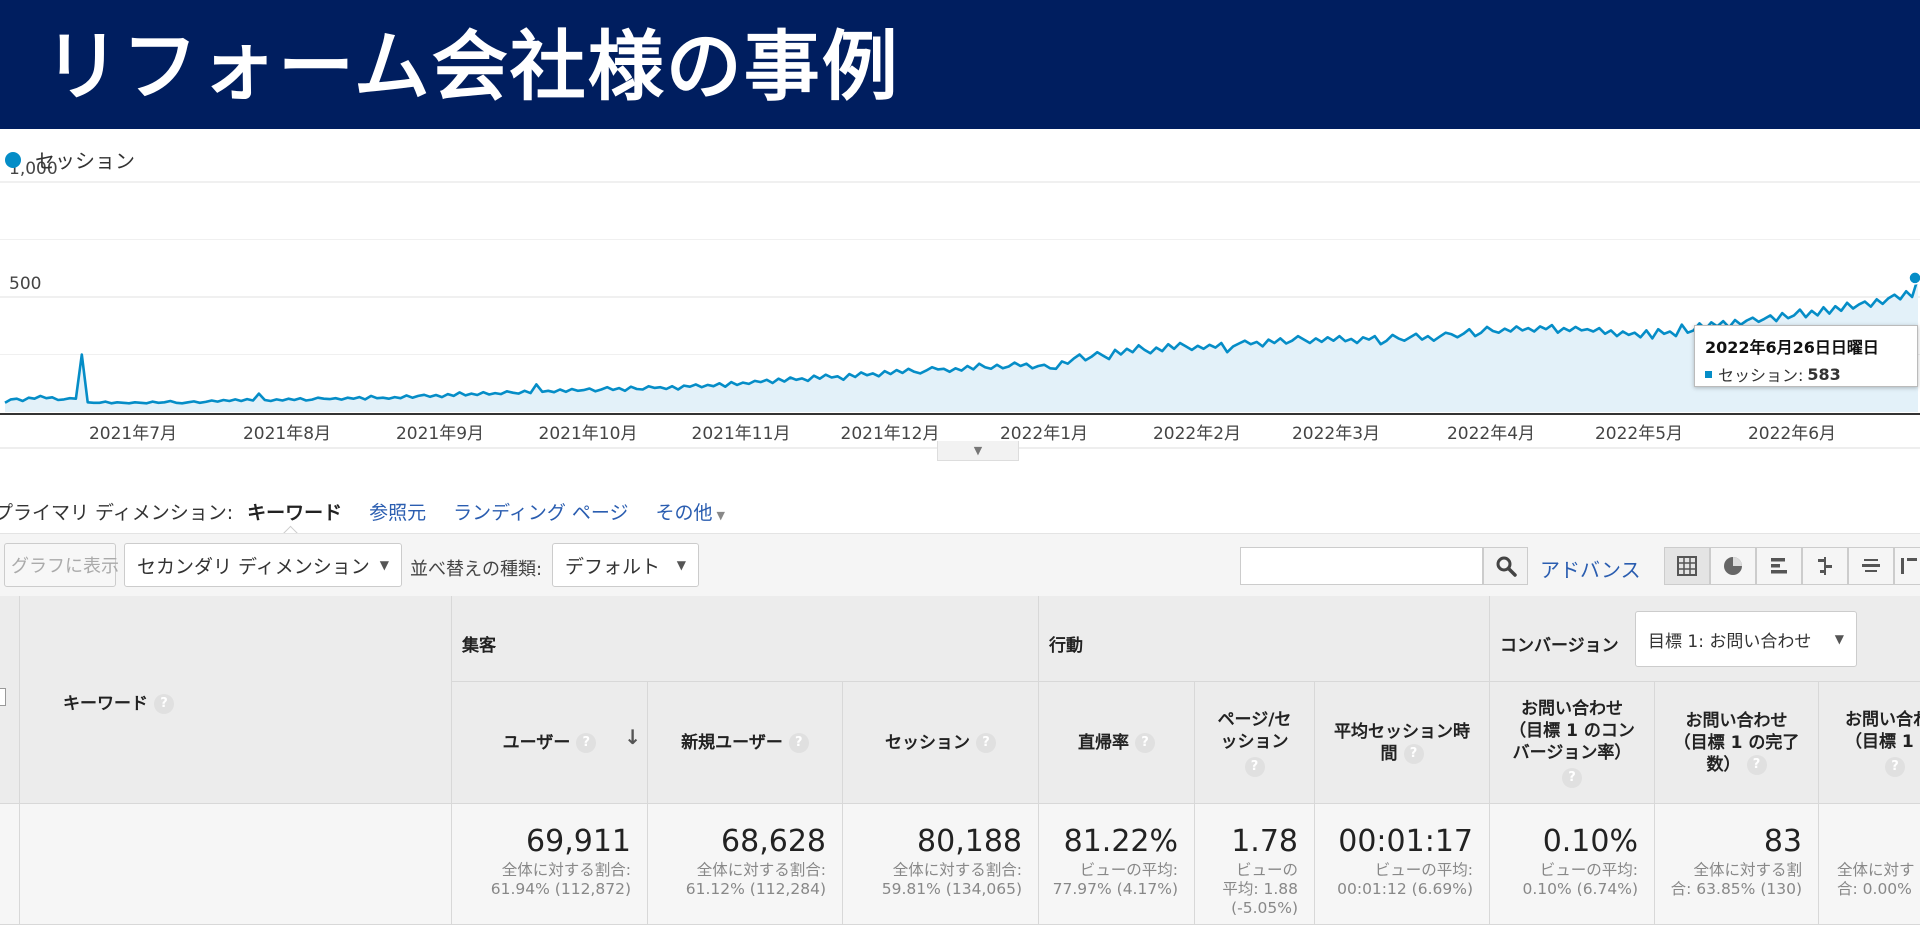 The width and height of the screenshot is (1920, 925). What do you see at coordinates (1128, 870) in the screenshot?
I see `summary-bounce-rate-sub-line1: ビューの平均:` at bounding box center [1128, 870].